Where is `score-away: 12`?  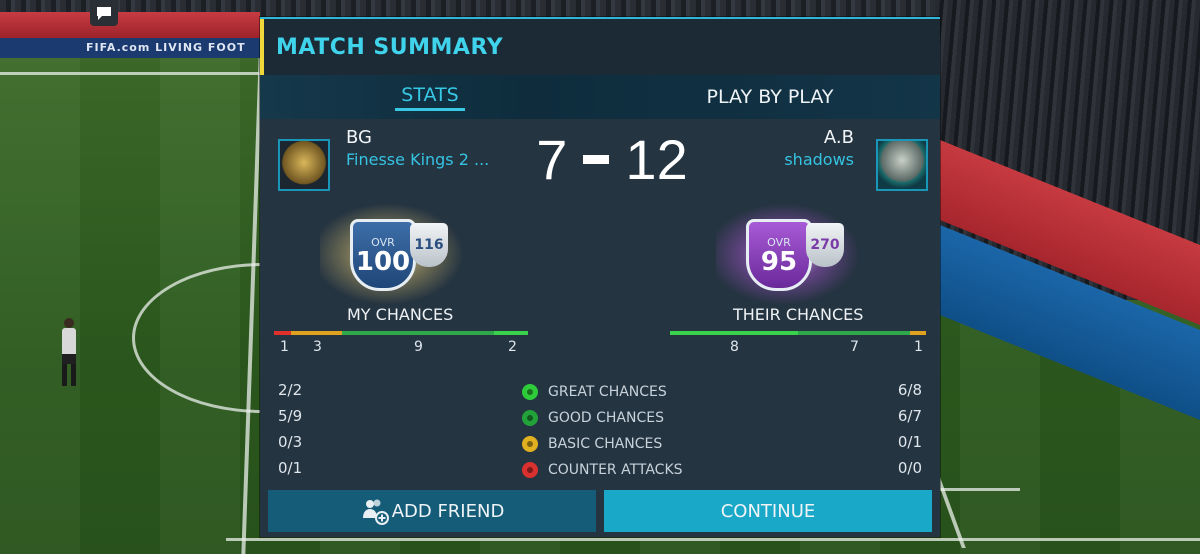
score-away: 12 is located at coordinates (656, 159).